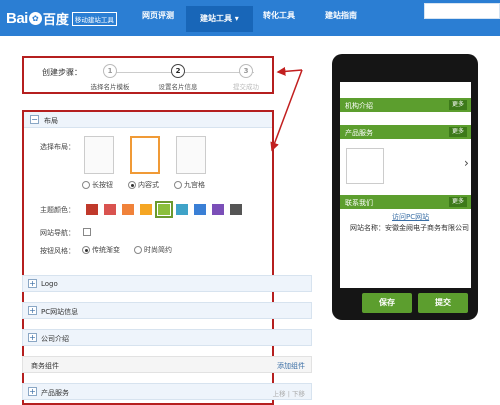  Describe the element at coordinates (289, 71) in the screenshot. I see `arrow-to-steps` at that location.